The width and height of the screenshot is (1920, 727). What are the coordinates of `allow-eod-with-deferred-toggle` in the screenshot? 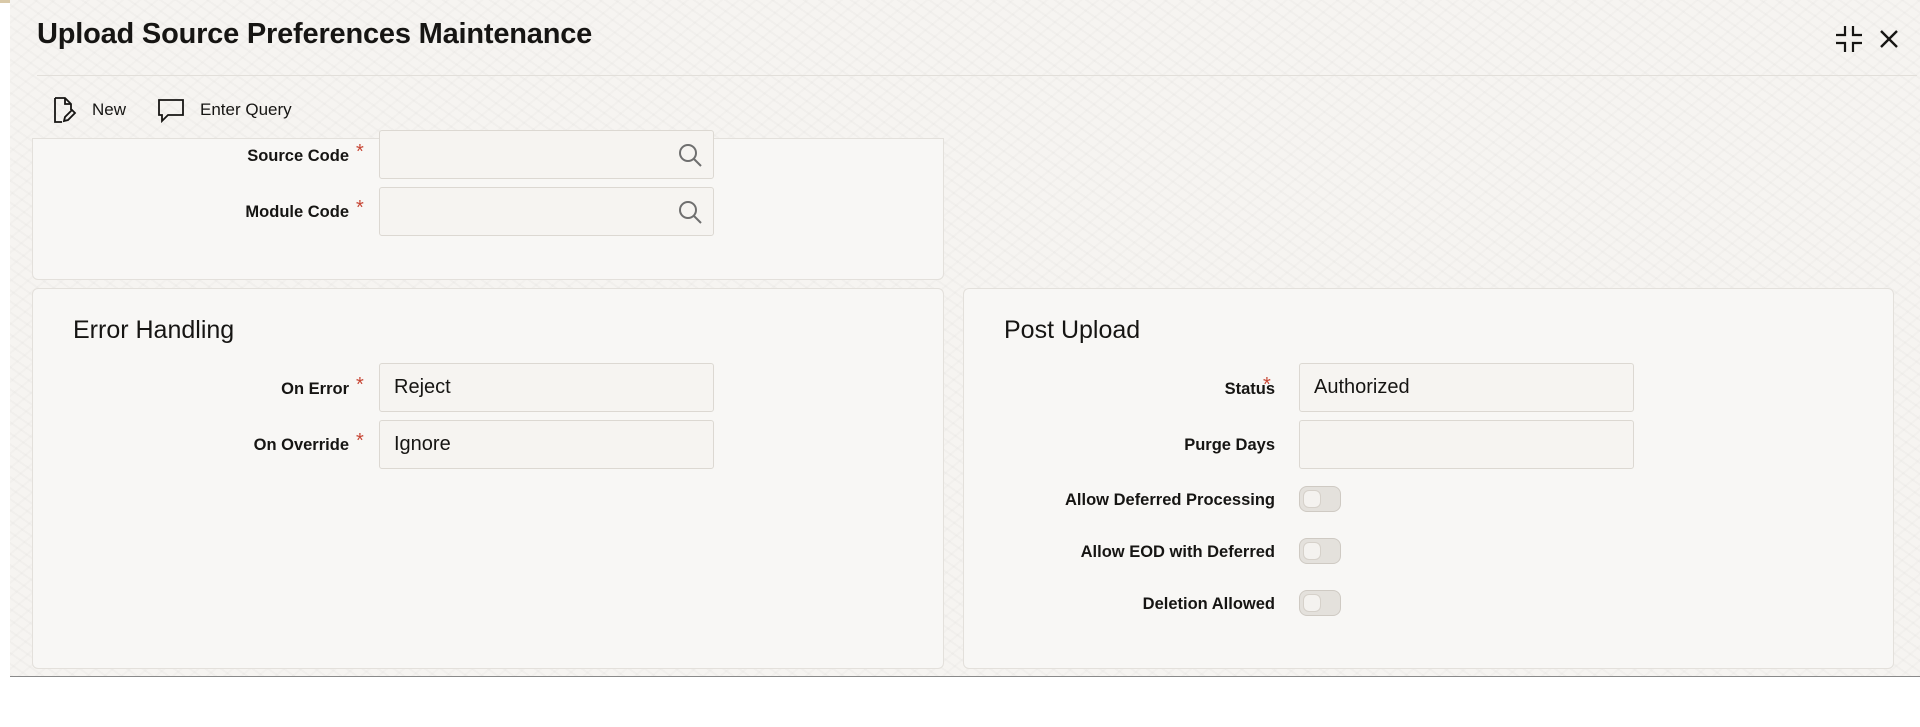 It's located at (1320, 551).